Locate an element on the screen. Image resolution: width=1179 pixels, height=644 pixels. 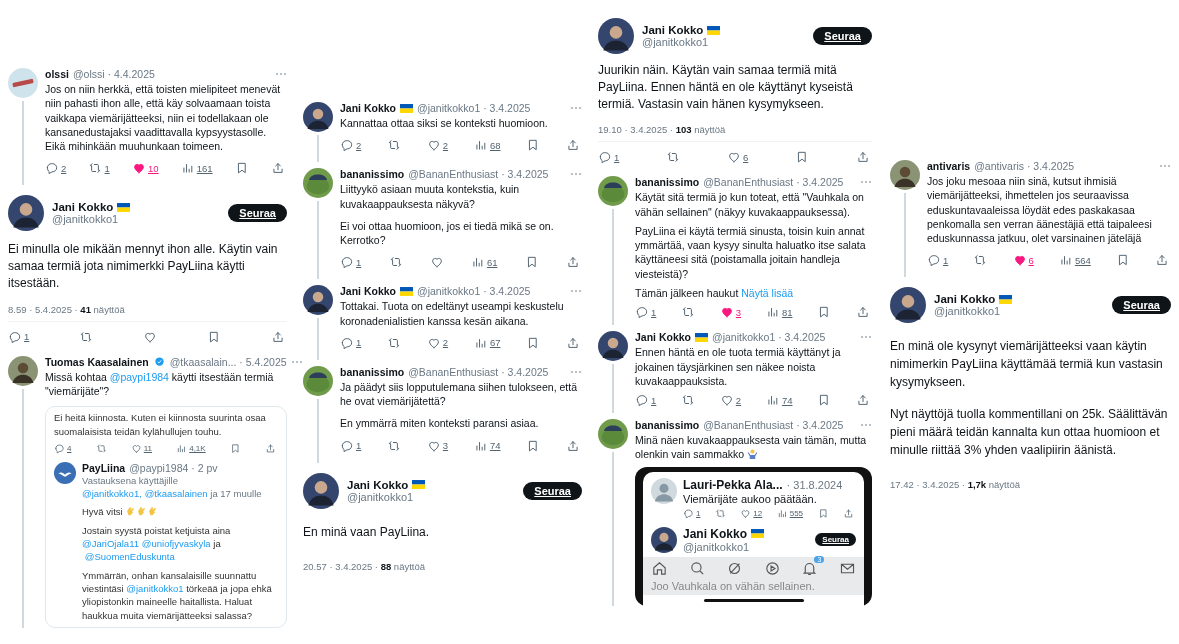
views-button: 81 is located at coordinates (779, 312).